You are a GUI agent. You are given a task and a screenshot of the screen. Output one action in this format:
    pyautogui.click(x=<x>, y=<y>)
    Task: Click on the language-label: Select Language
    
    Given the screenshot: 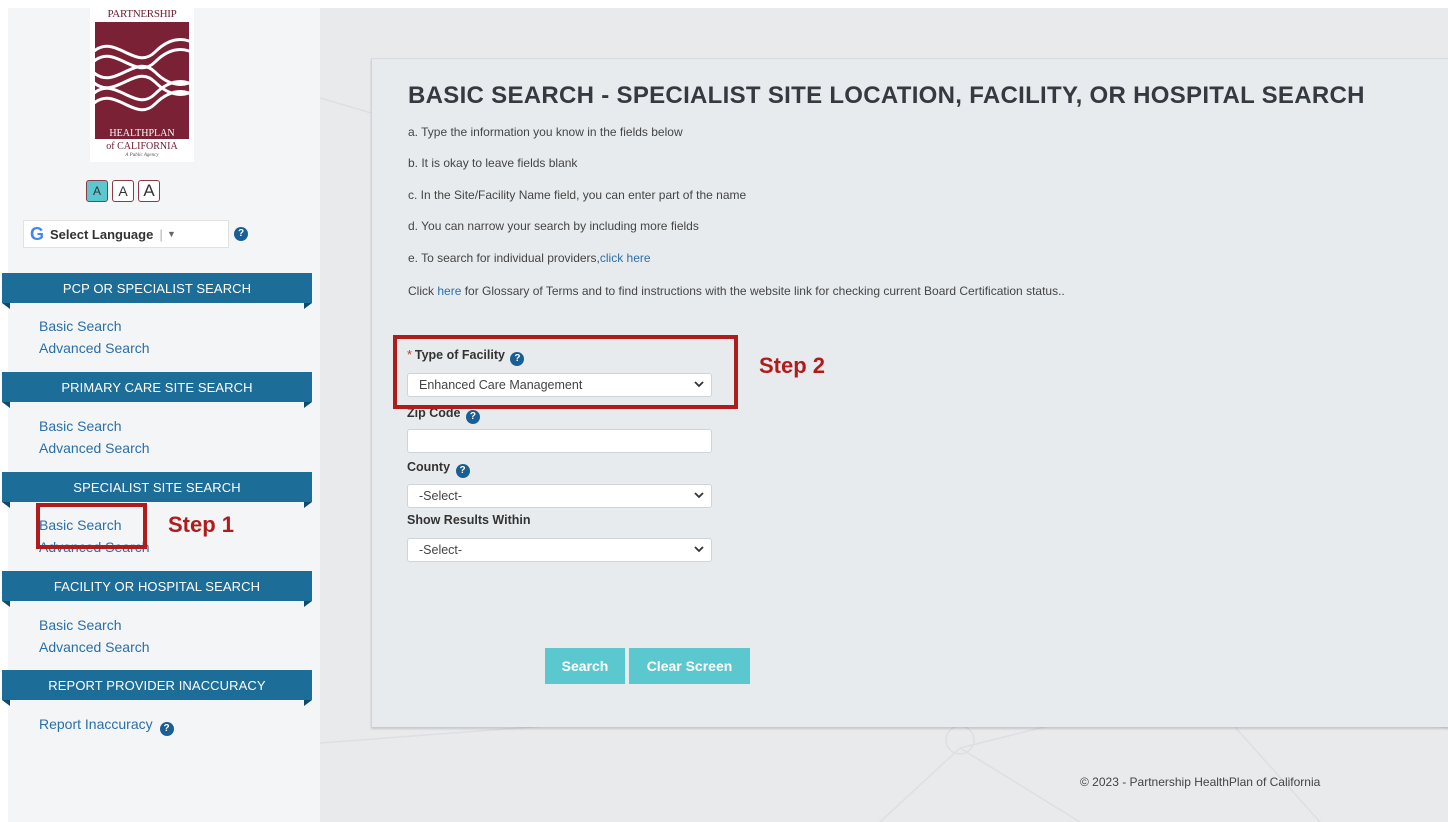 What is the action you would take?
    pyautogui.click(x=102, y=234)
    